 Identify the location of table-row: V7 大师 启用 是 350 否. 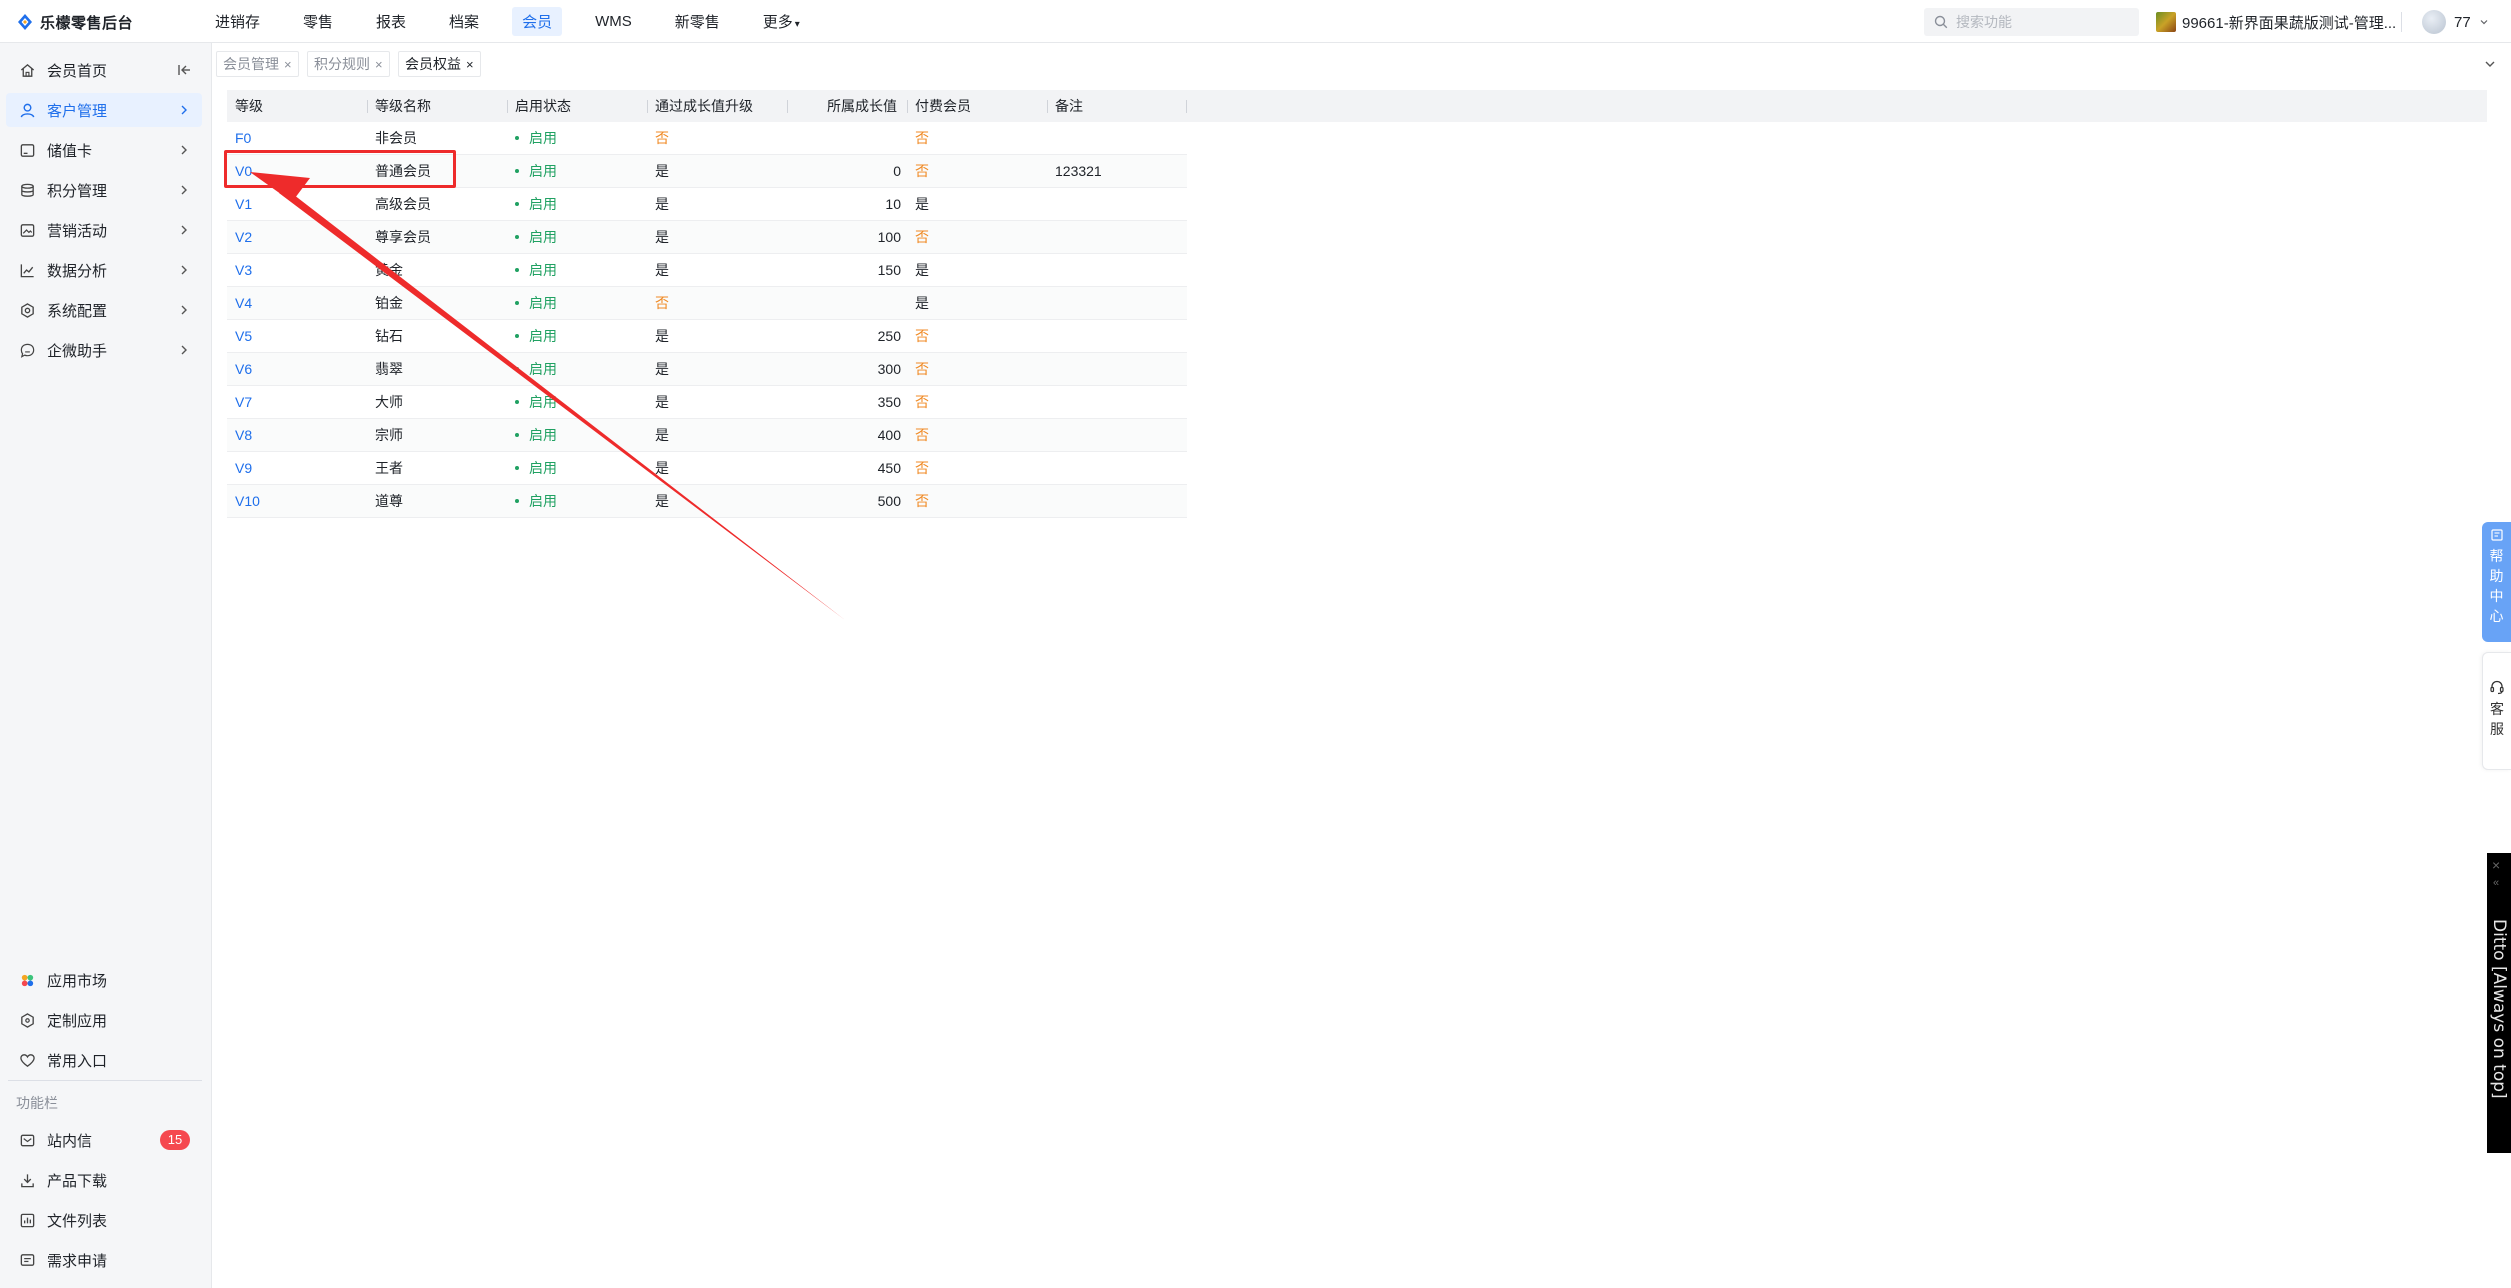
(707, 402).